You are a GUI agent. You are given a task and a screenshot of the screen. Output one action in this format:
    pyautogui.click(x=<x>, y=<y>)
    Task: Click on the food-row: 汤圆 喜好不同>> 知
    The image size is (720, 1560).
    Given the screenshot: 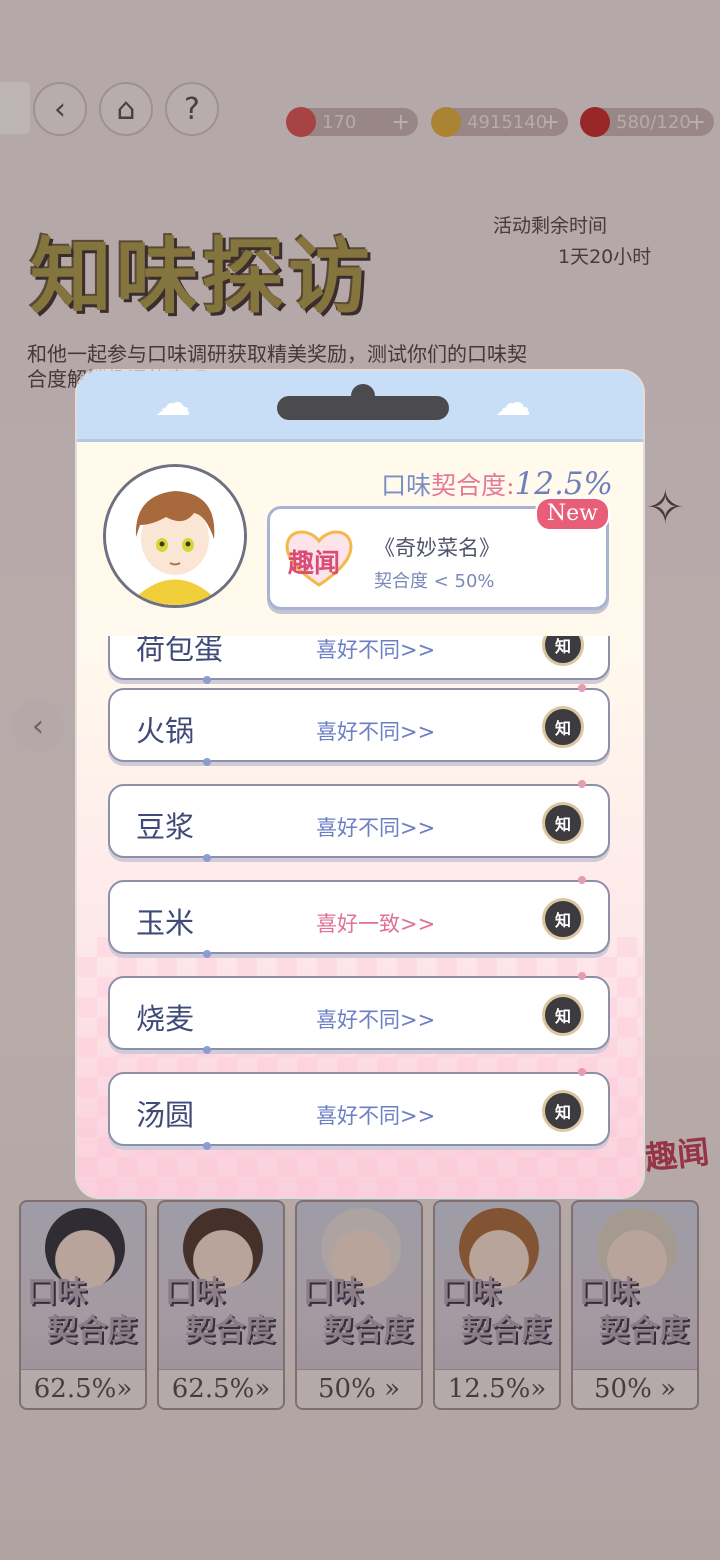 What is the action you would take?
    pyautogui.click(x=359, y=1109)
    